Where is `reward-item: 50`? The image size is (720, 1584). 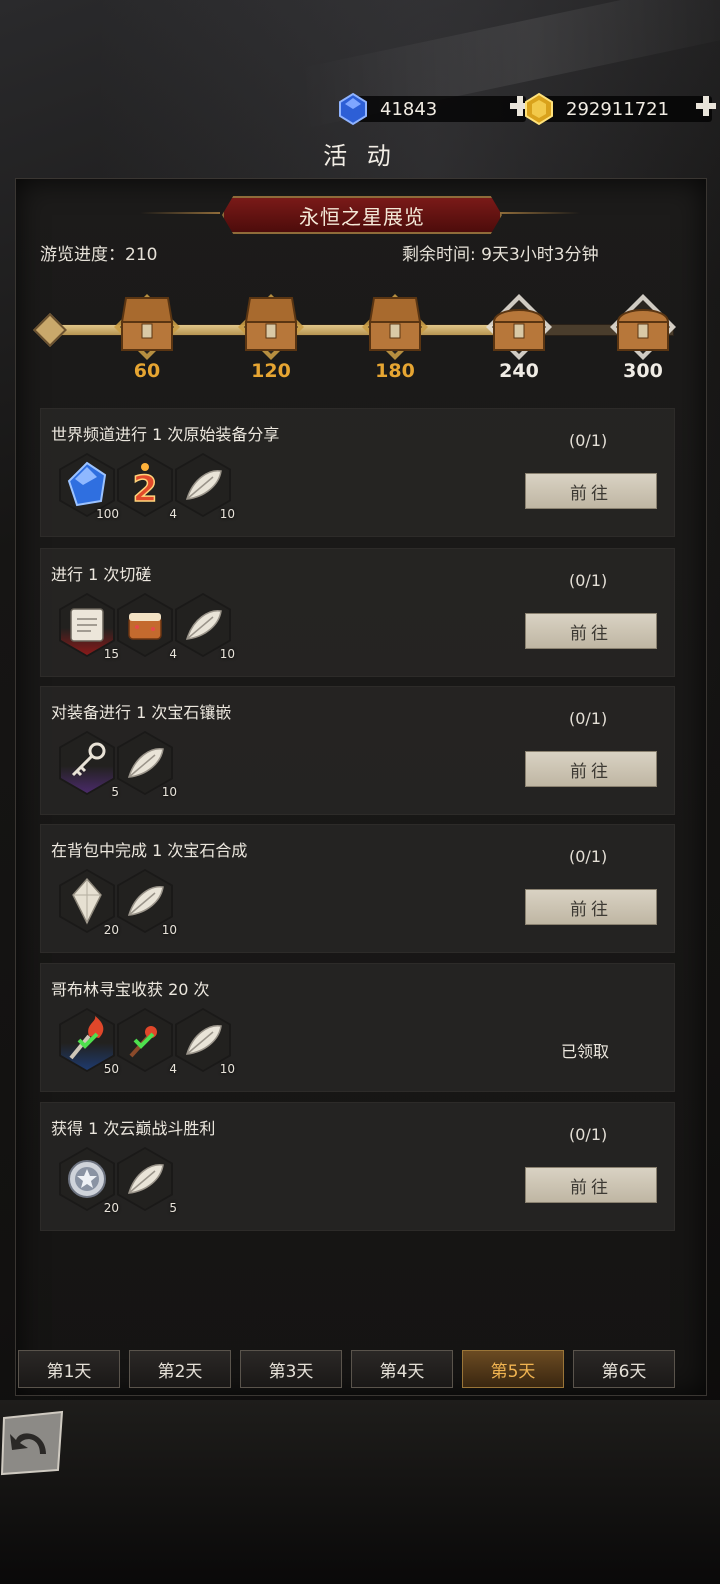
reward-item: 50 is located at coordinates (89, 1042).